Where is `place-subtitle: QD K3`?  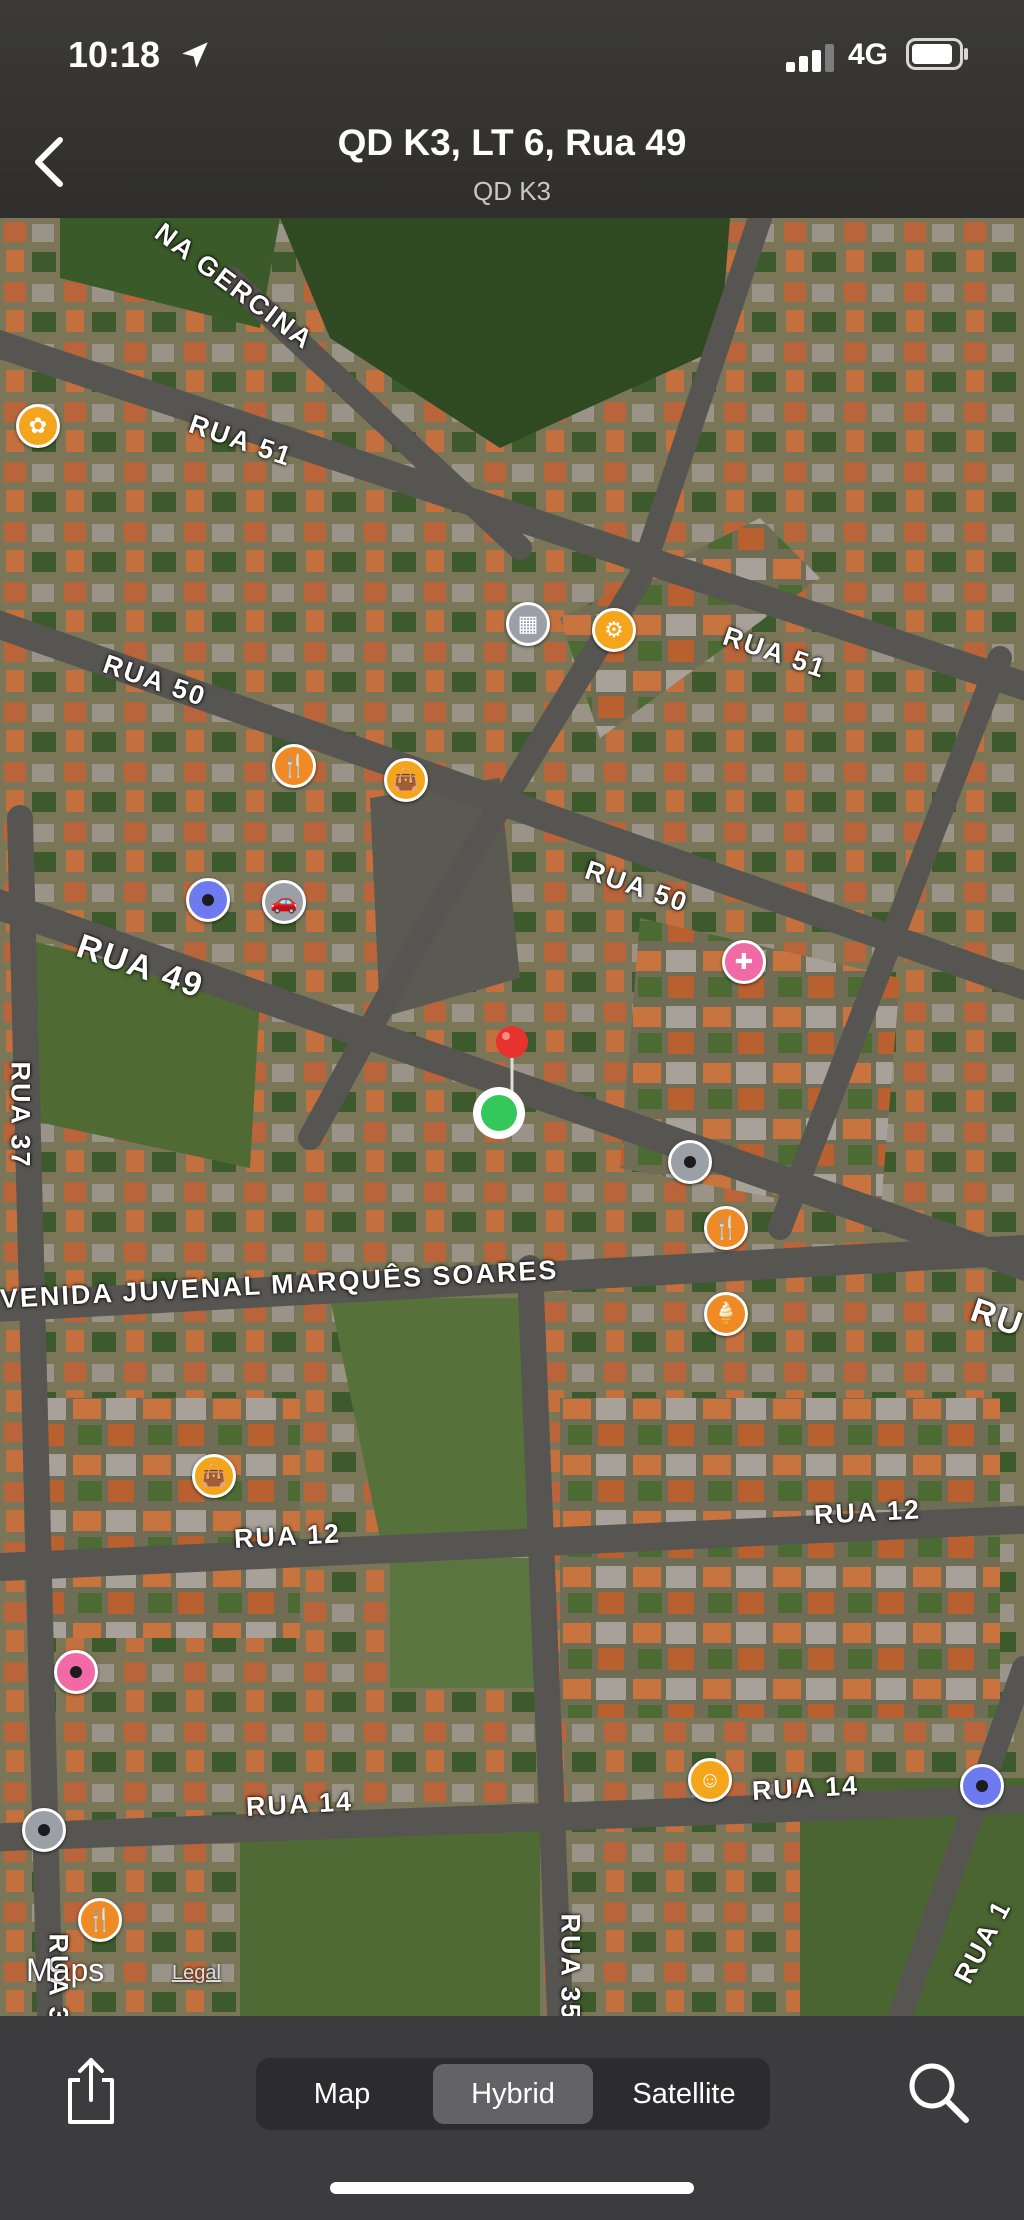
place-subtitle: QD K3 is located at coordinates (512, 191).